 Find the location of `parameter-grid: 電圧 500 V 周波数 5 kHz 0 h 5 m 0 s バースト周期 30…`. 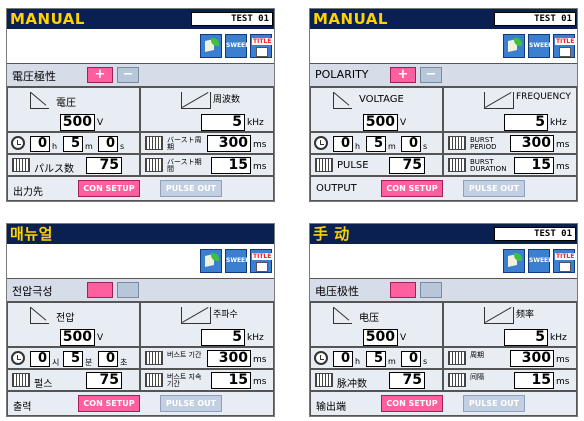

parameter-grid: 電圧 500 V 周波数 5 kHz 0 h 5 m 0 s バースト周期 30… is located at coordinates (140, 144).